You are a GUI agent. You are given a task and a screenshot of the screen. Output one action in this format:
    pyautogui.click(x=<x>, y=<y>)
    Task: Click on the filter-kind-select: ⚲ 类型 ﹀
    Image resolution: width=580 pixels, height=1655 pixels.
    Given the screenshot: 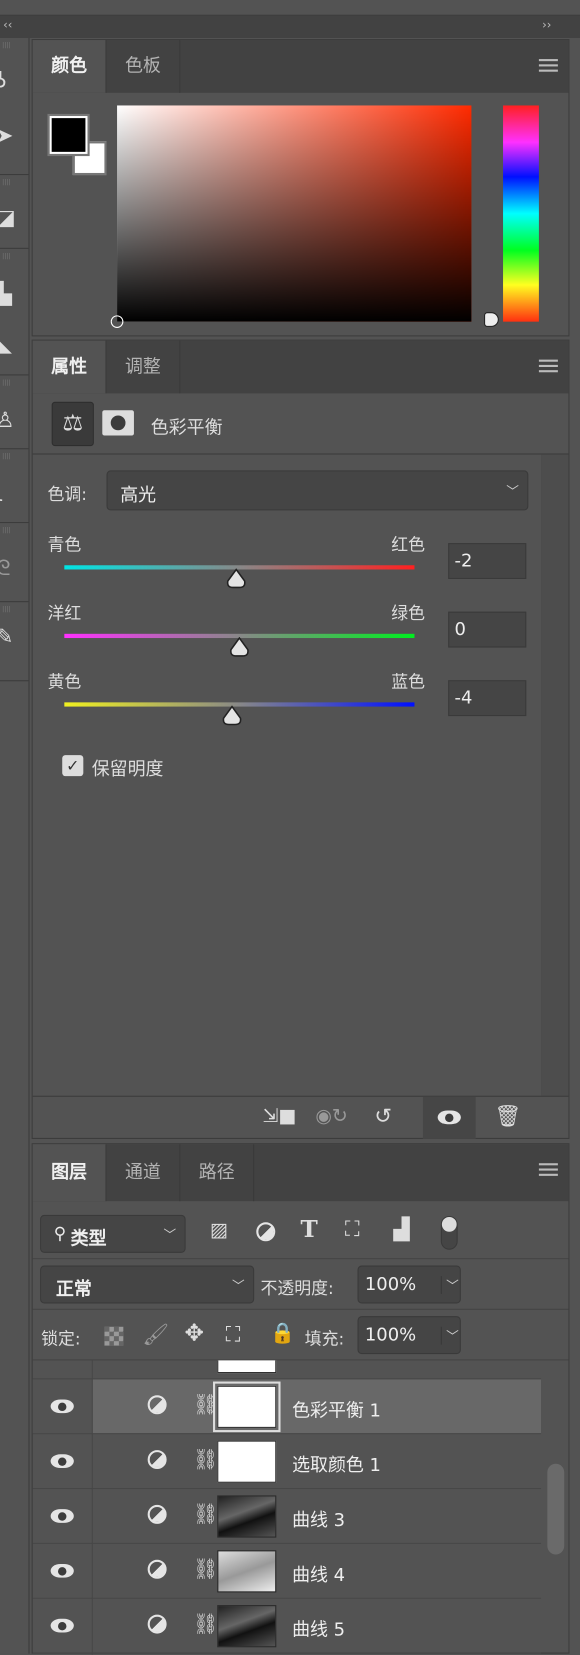 What is the action you would take?
    pyautogui.click(x=113, y=1233)
    